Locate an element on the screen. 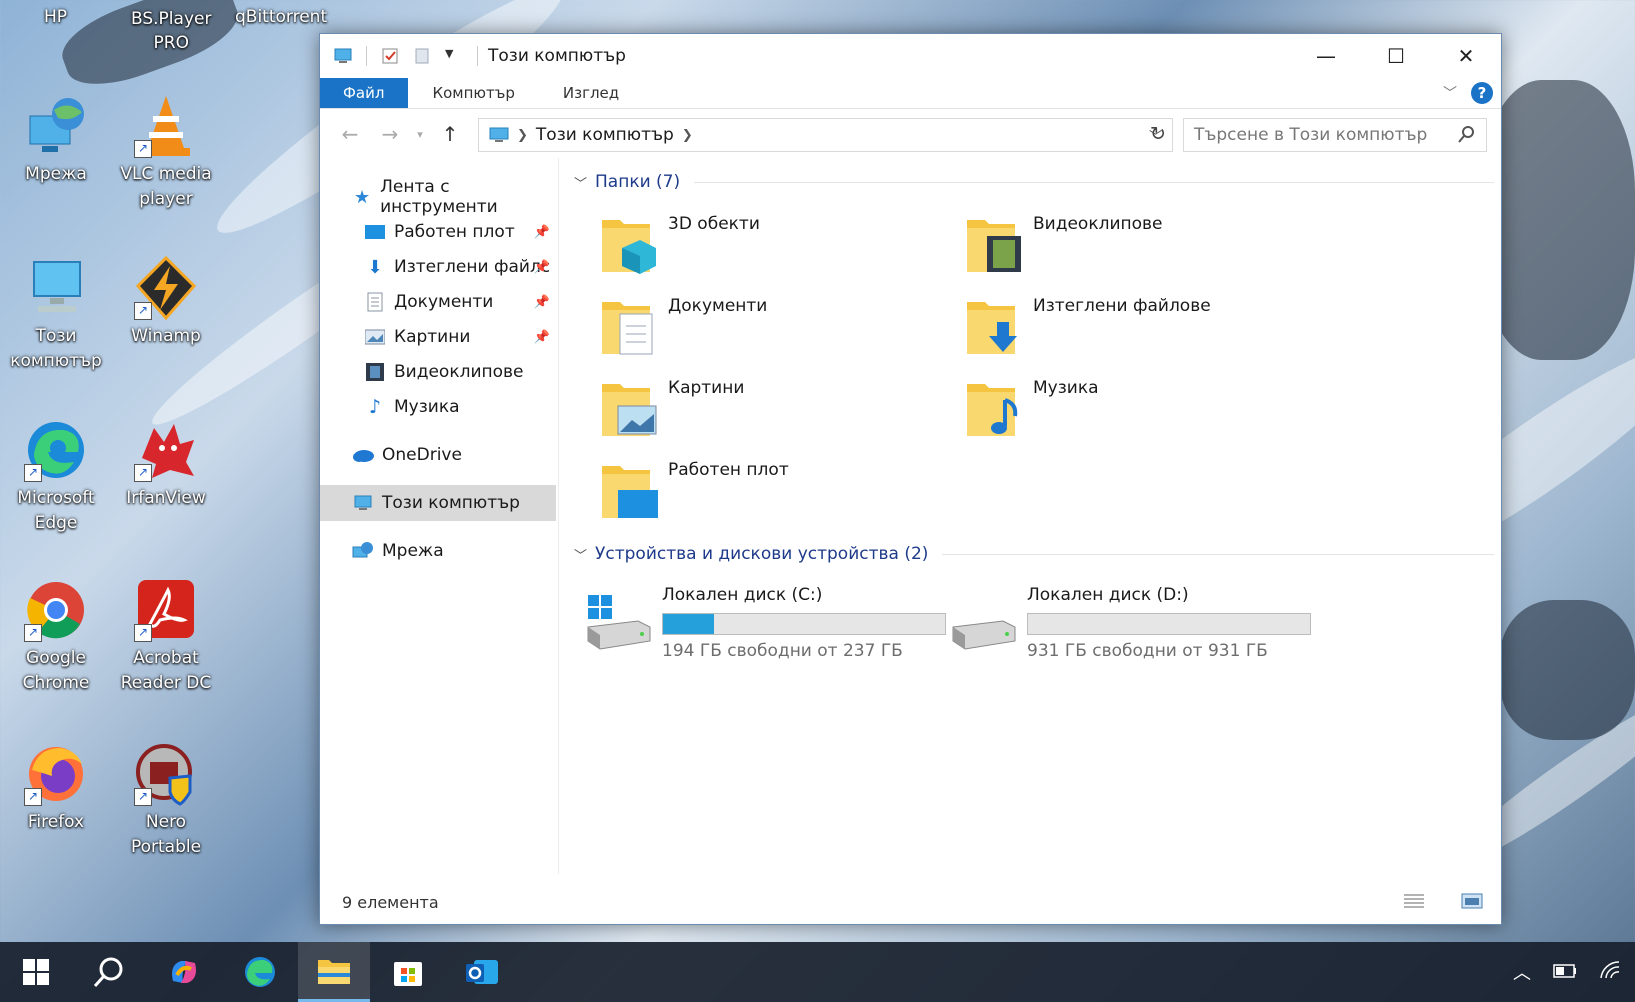  battery-icon is located at coordinates (1565, 972).